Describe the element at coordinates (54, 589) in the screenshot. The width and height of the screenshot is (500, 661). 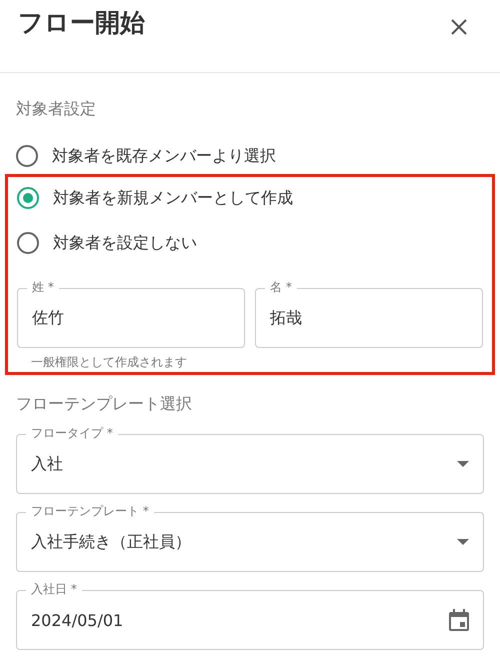
I see `field-label: 入社日 *` at that location.